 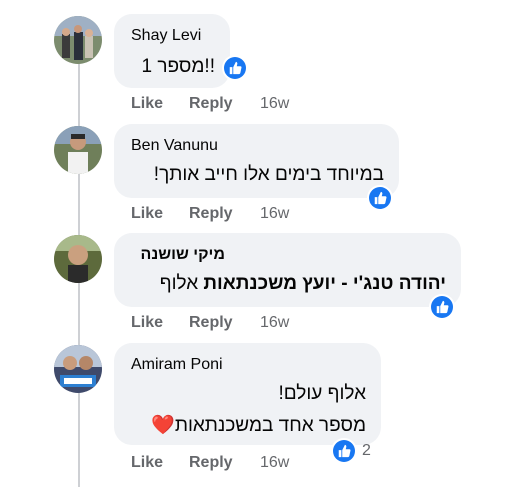 What do you see at coordinates (270, 425) in the screenshot?
I see `comment-text-rest: מספר אחד במשכנתאות` at bounding box center [270, 425].